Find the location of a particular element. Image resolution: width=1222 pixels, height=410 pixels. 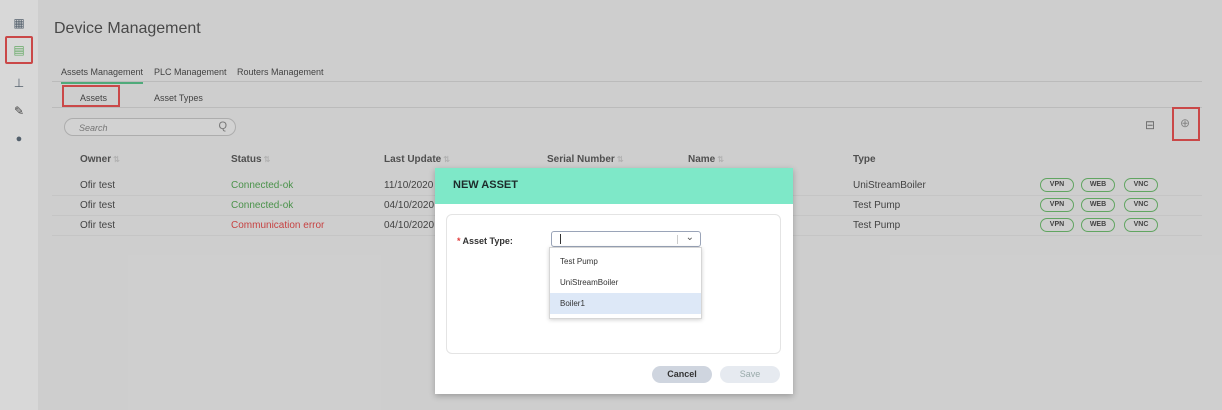

asset-type-select: ⌄ is located at coordinates (626, 239).